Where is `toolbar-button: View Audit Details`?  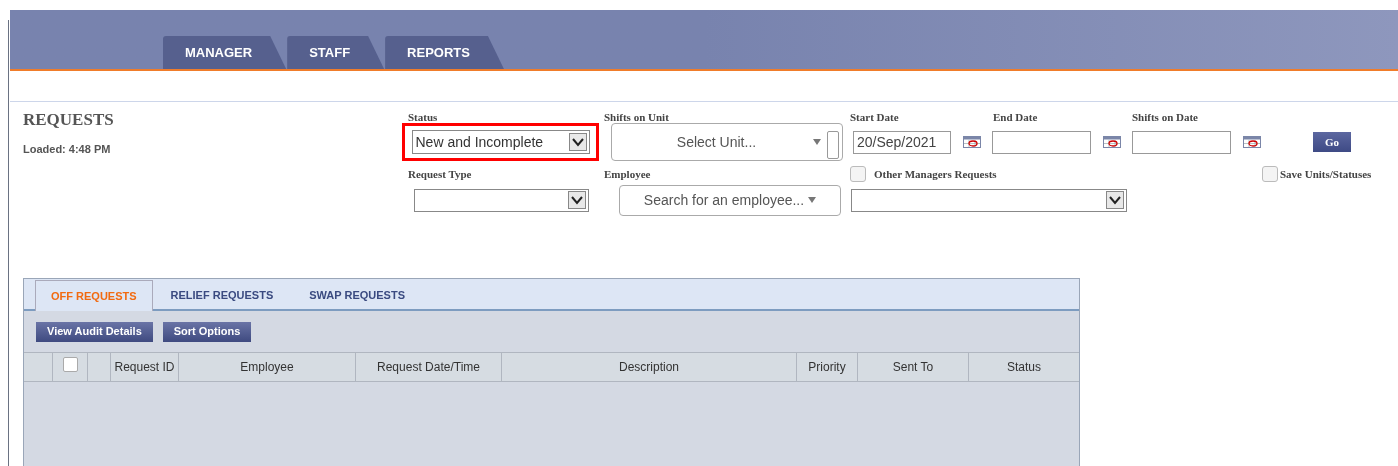
toolbar-button: View Audit Details is located at coordinates (94, 331).